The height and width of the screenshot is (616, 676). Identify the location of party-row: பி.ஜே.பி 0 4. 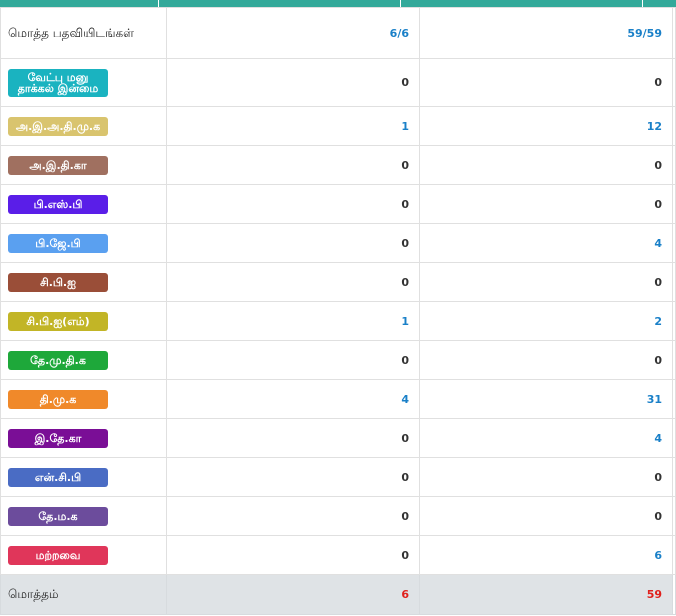
(338, 243).